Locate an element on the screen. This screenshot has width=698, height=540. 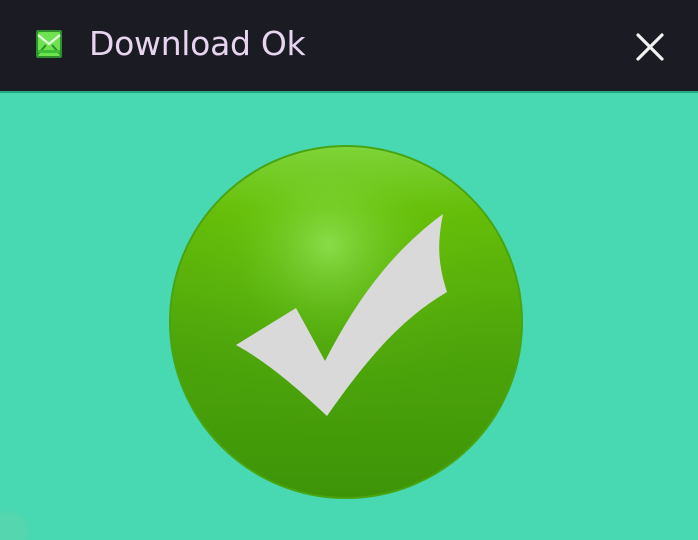
close-icon is located at coordinates (650, 47).